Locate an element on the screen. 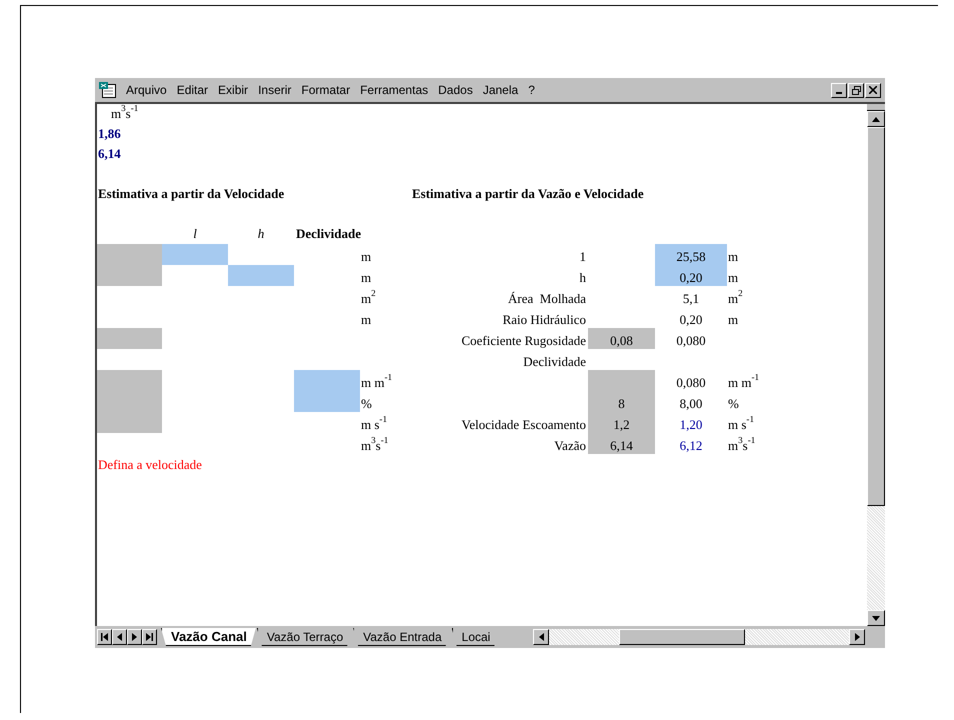  first-arrow-icon is located at coordinates (104, 637).